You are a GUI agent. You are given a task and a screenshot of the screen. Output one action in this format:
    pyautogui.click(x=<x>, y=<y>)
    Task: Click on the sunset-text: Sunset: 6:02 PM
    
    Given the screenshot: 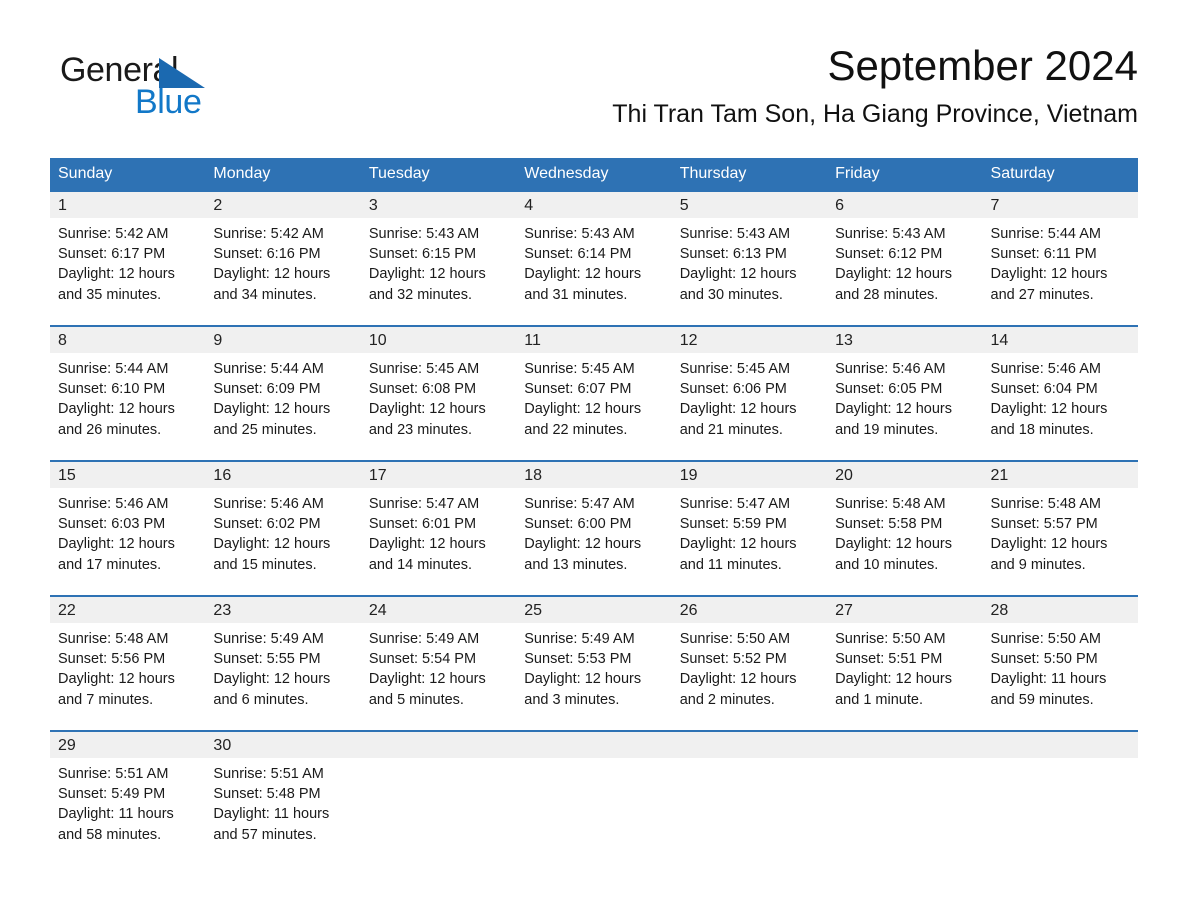 What is the action you would take?
    pyautogui.click(x=267, y=524)
    